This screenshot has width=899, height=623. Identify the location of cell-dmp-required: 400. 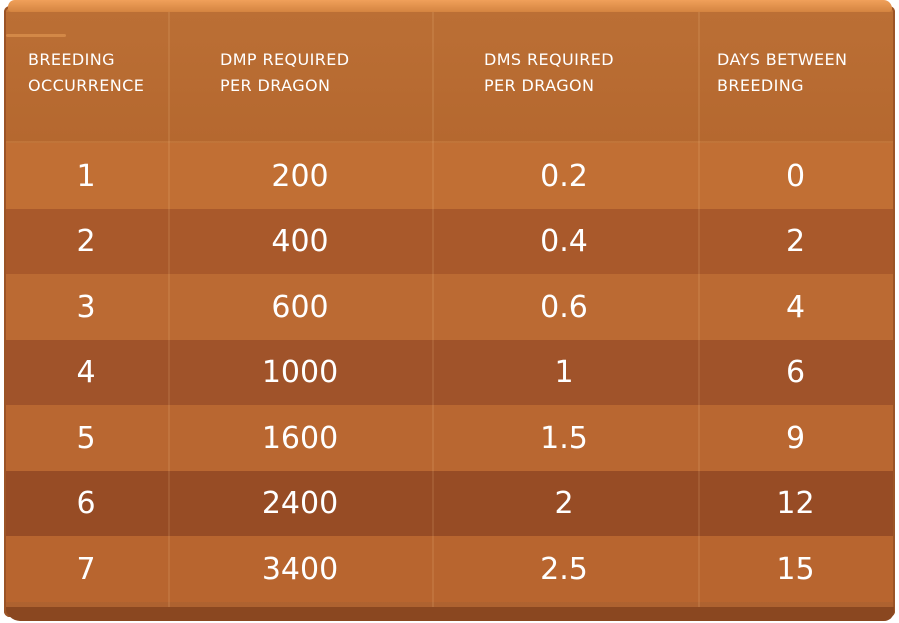
(300, 241).